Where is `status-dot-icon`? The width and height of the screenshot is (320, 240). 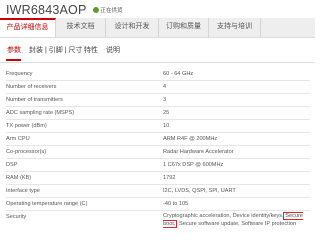
status-dot-icon is located at coordinates (95, 10).